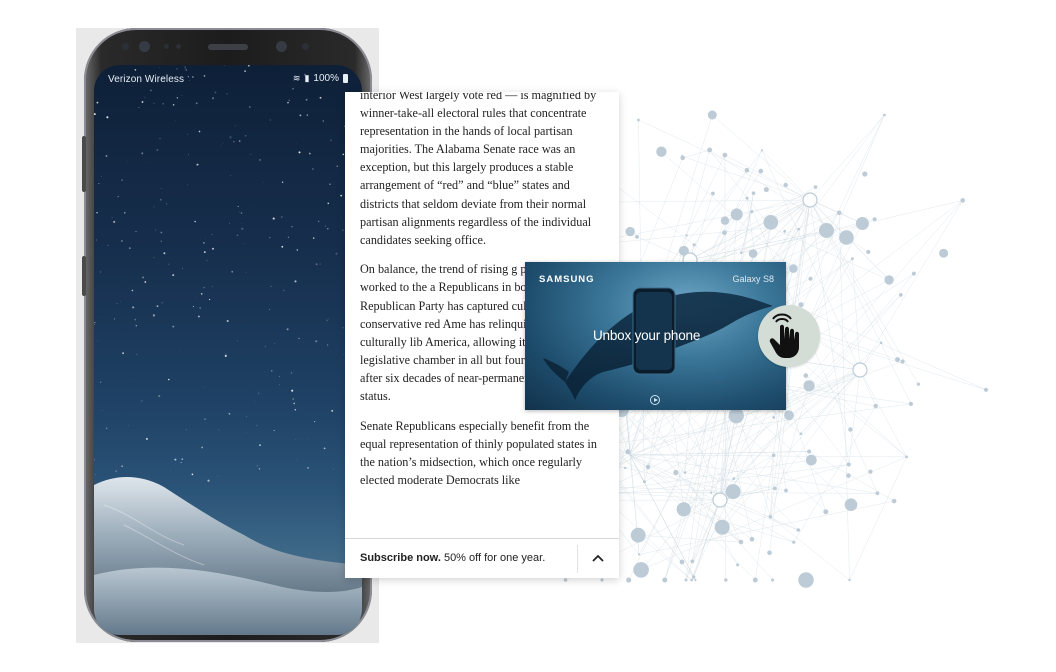  I want to click on network-hub, so click(810, 200).